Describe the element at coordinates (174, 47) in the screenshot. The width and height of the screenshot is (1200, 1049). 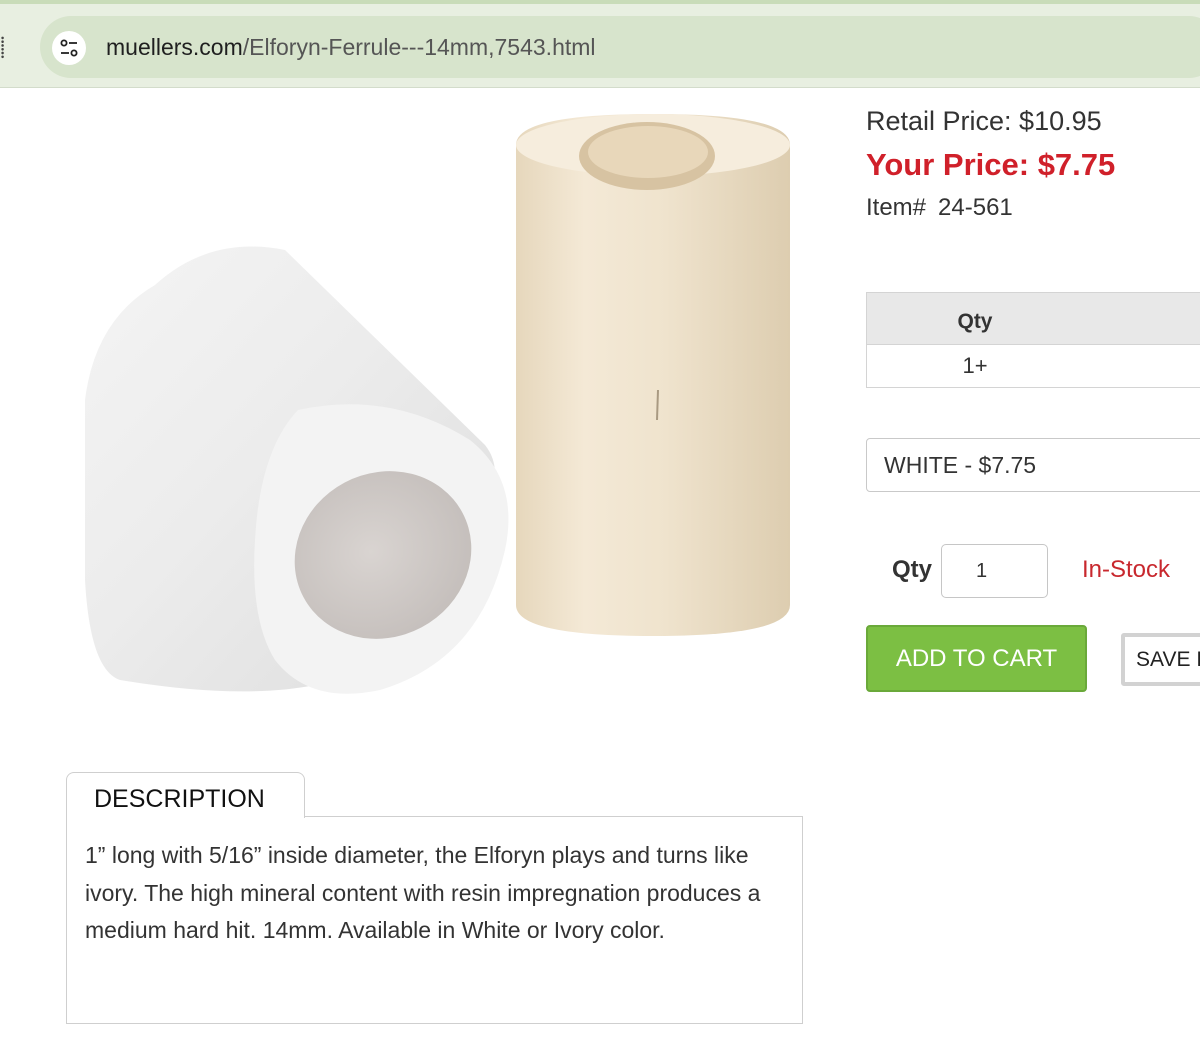
I see `url-host: muellers.com` at that location.